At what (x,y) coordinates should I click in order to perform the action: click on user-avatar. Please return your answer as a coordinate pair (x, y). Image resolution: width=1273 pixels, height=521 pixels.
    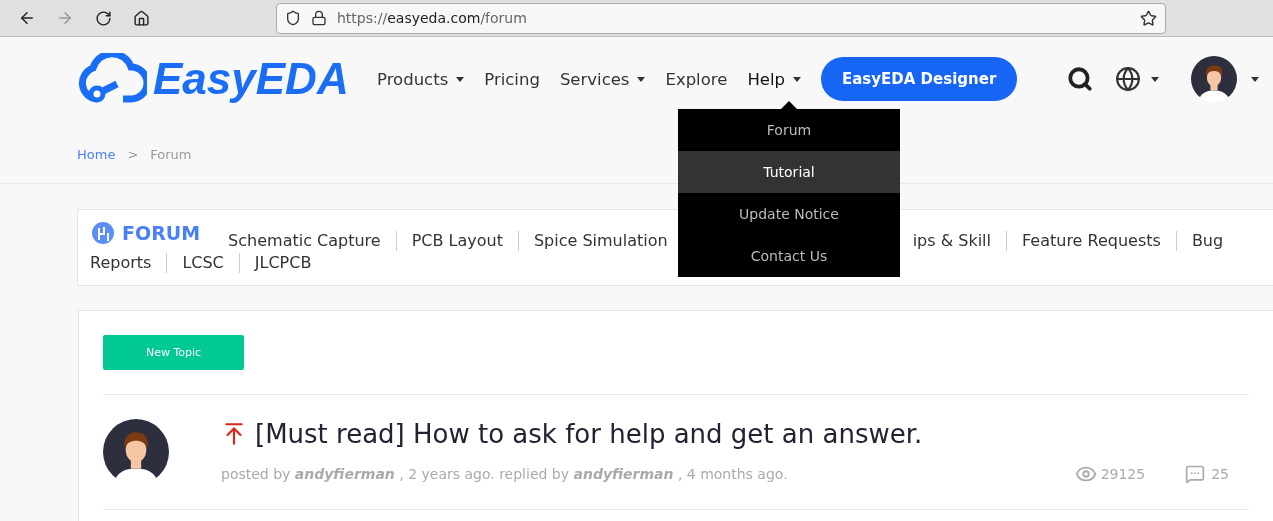
    Looking at the image, I should click on (1214, 79).